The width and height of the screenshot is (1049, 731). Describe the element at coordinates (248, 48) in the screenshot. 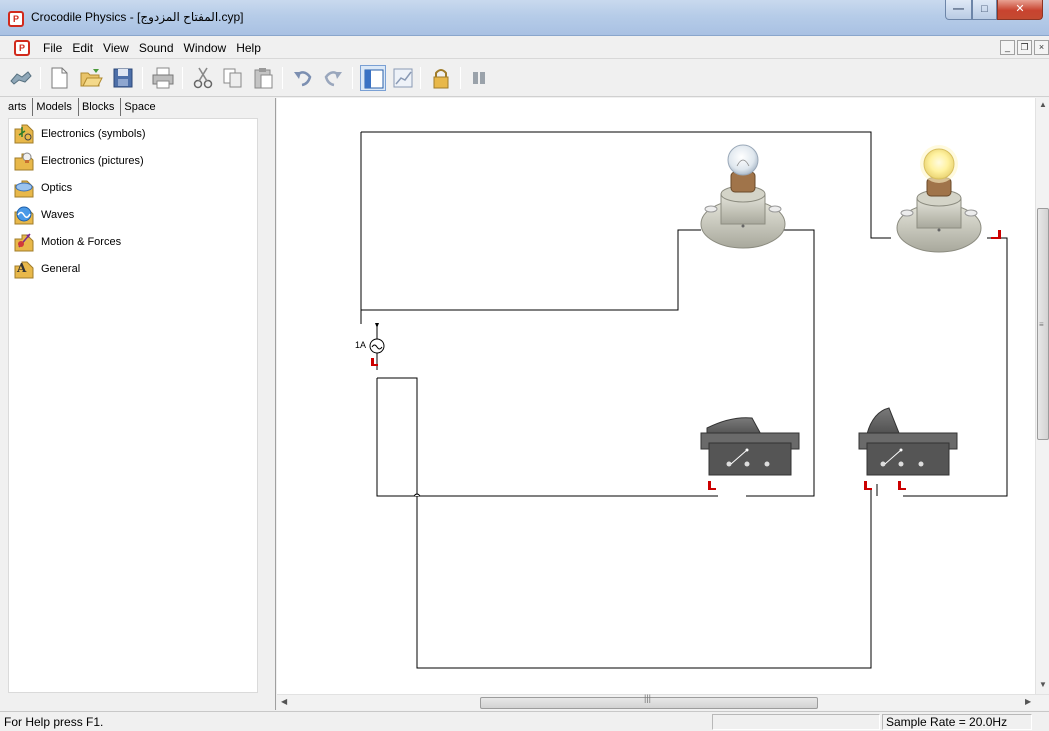

I see `menu-help: Help` at that location.